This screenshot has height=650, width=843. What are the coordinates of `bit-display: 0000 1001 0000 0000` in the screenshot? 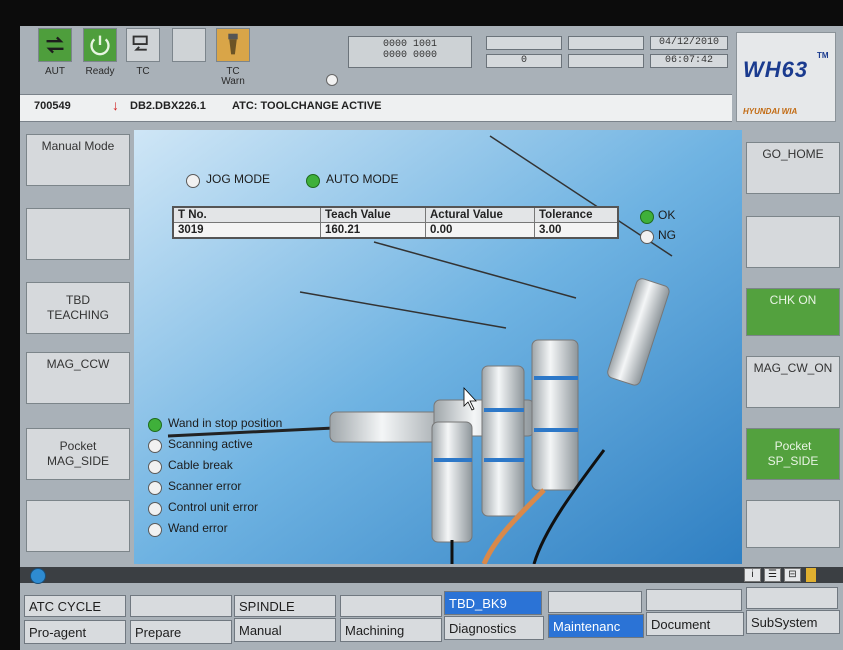 It's located at (410, 52).